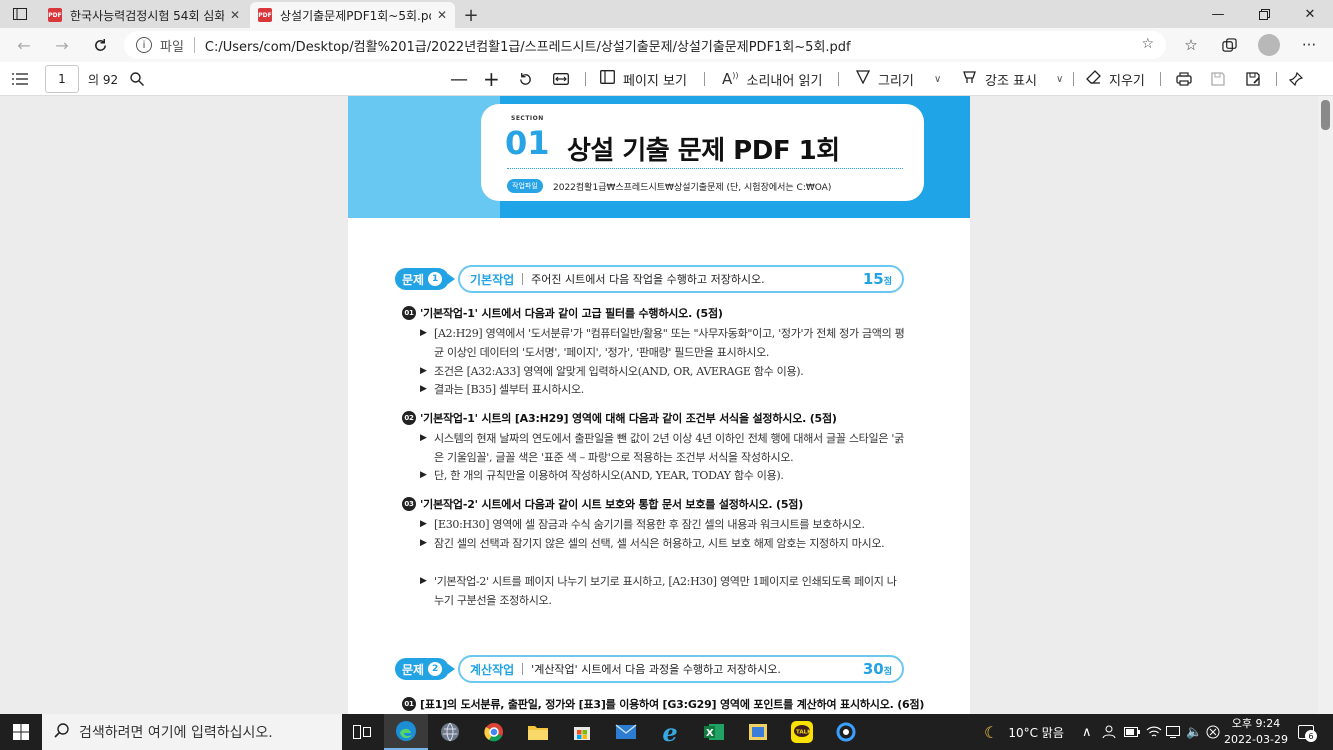  Describe the element at coordinates (450, 732) in the screenshot. I see `globe-app-icon` at that location.